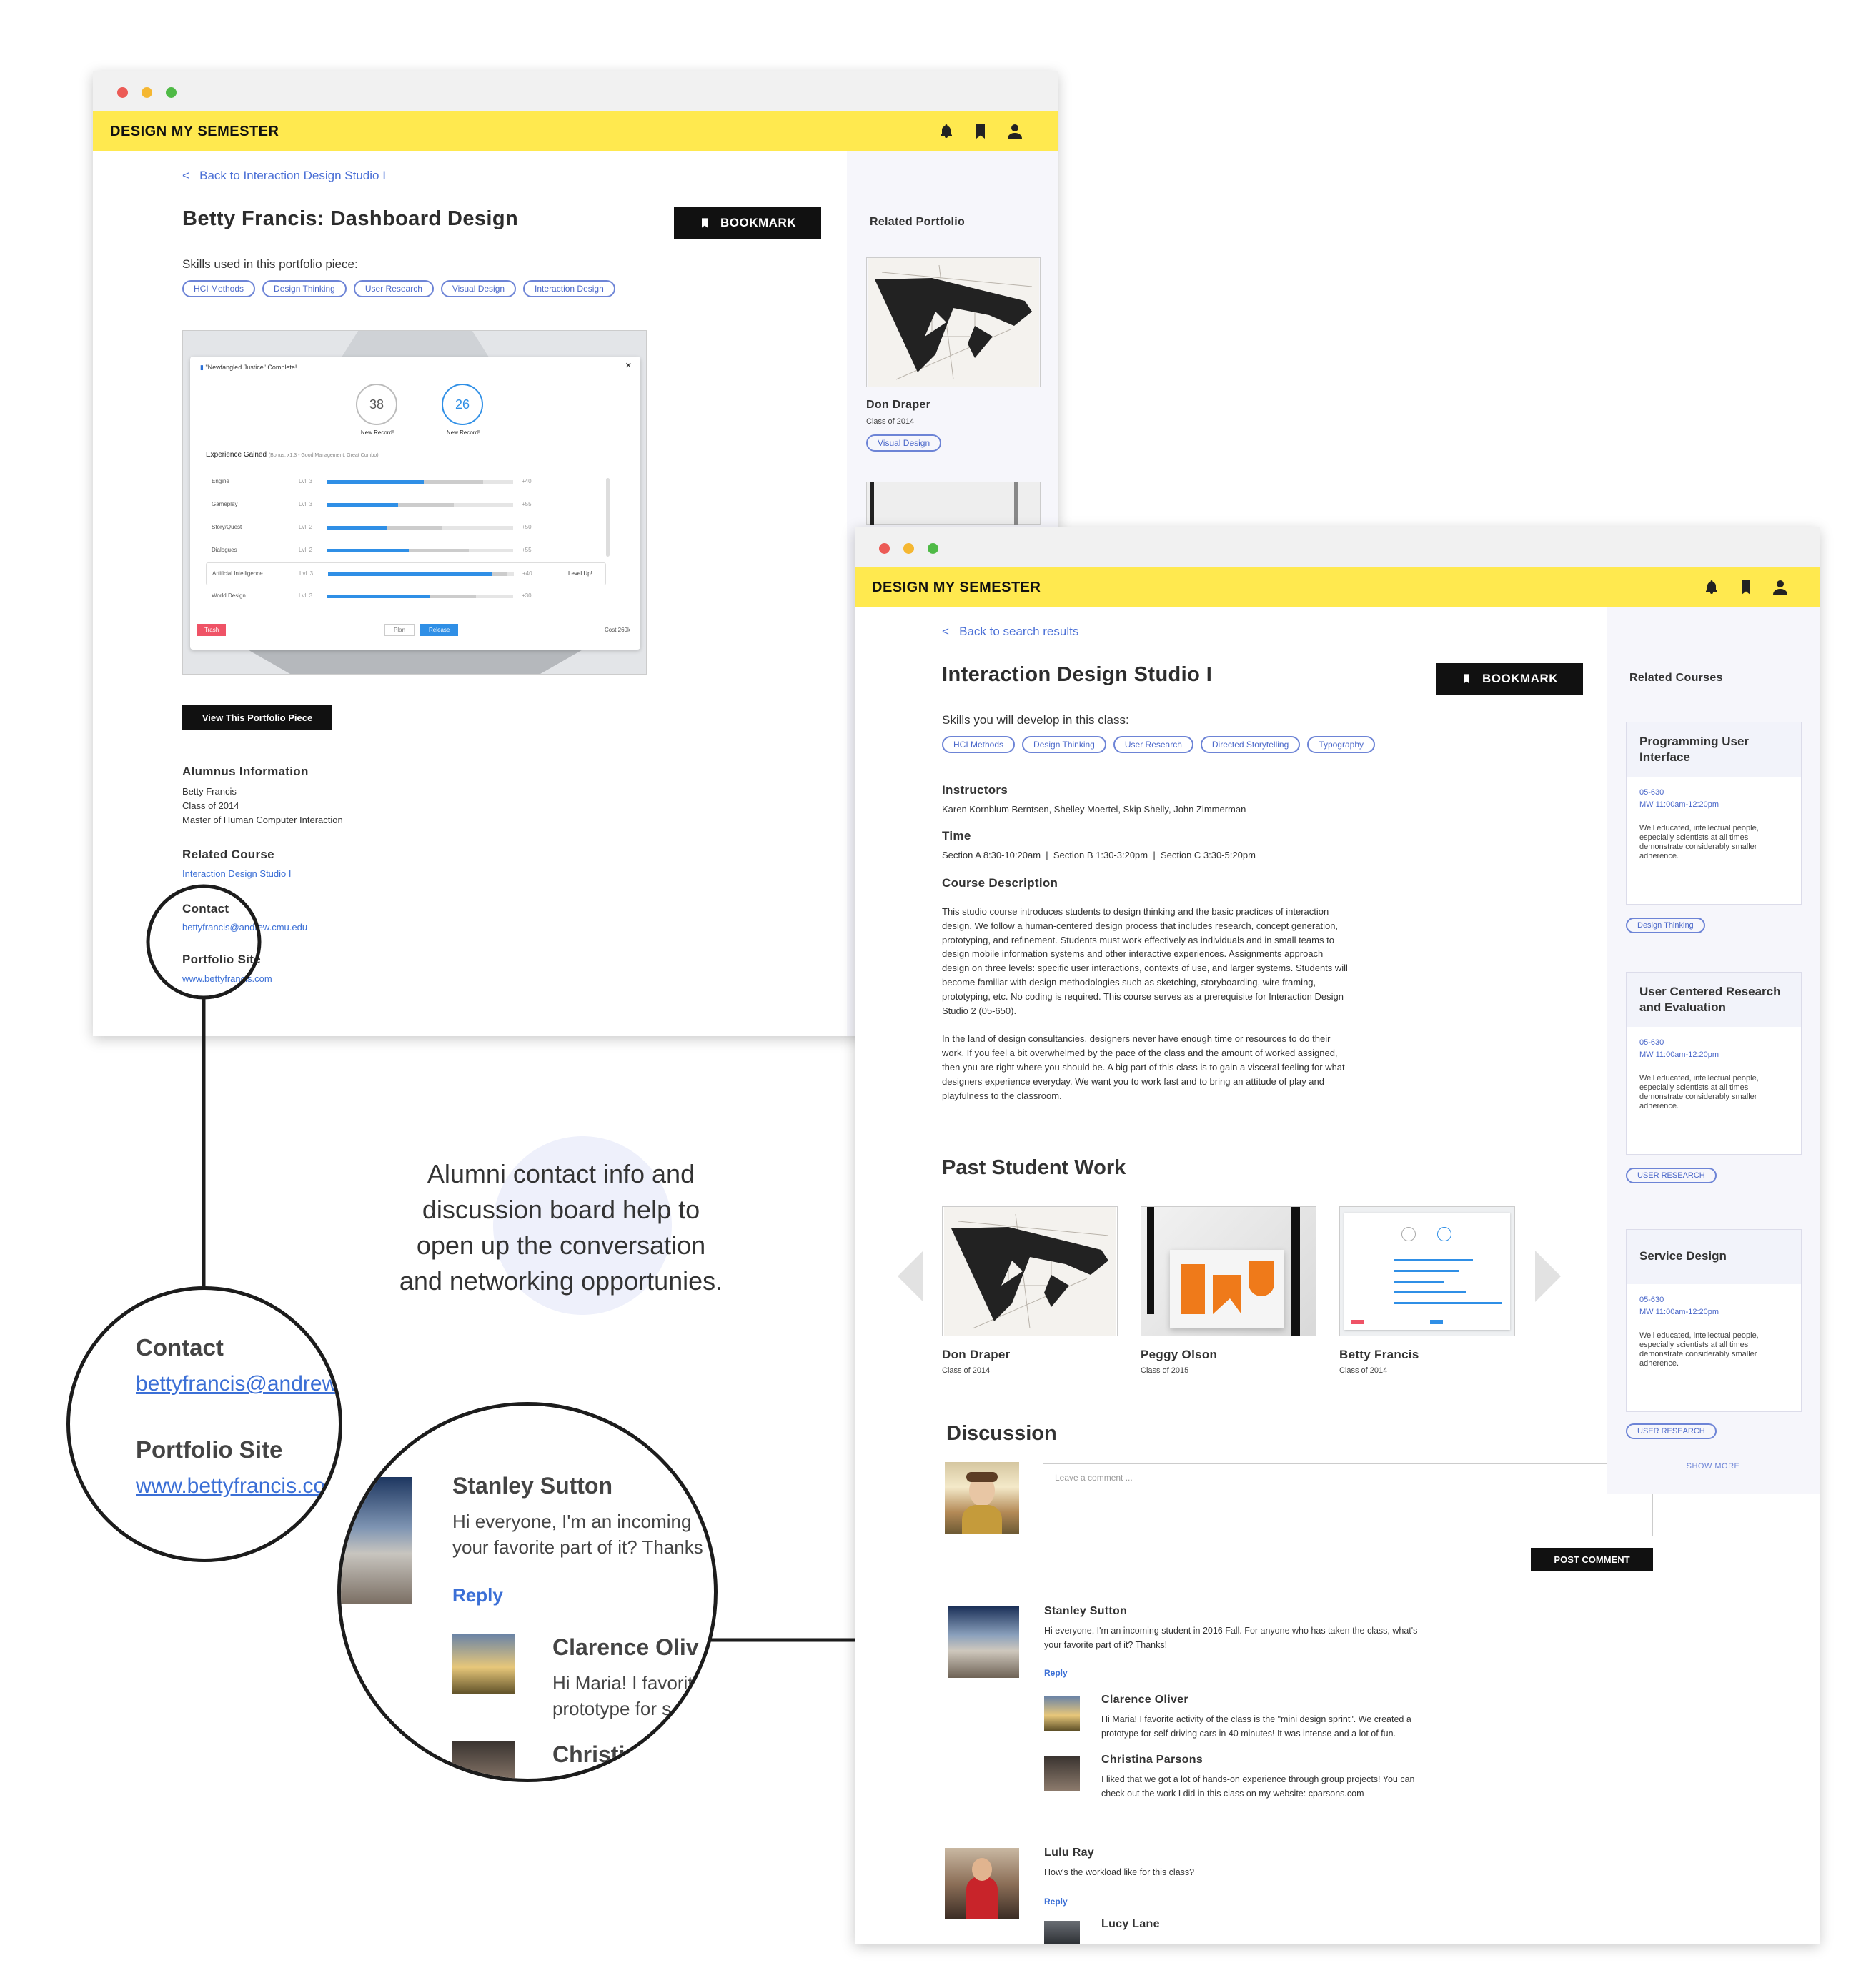 The height and width of the screenshot is (1988, 1876). Describe the element at coordinates (982, 1498) in the screenshot. I see `current-user-avatar` at that location.